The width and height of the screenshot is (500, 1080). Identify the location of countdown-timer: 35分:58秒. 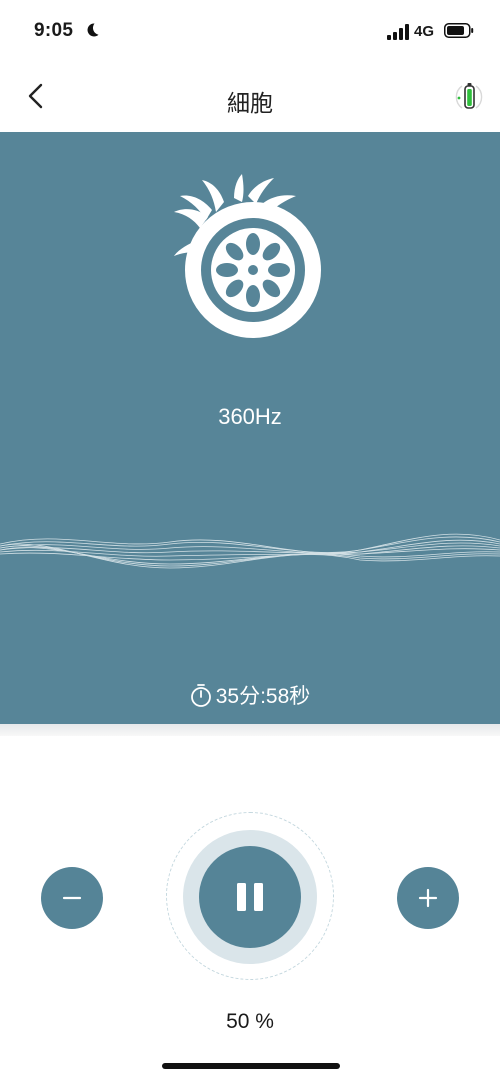
(250, 695).